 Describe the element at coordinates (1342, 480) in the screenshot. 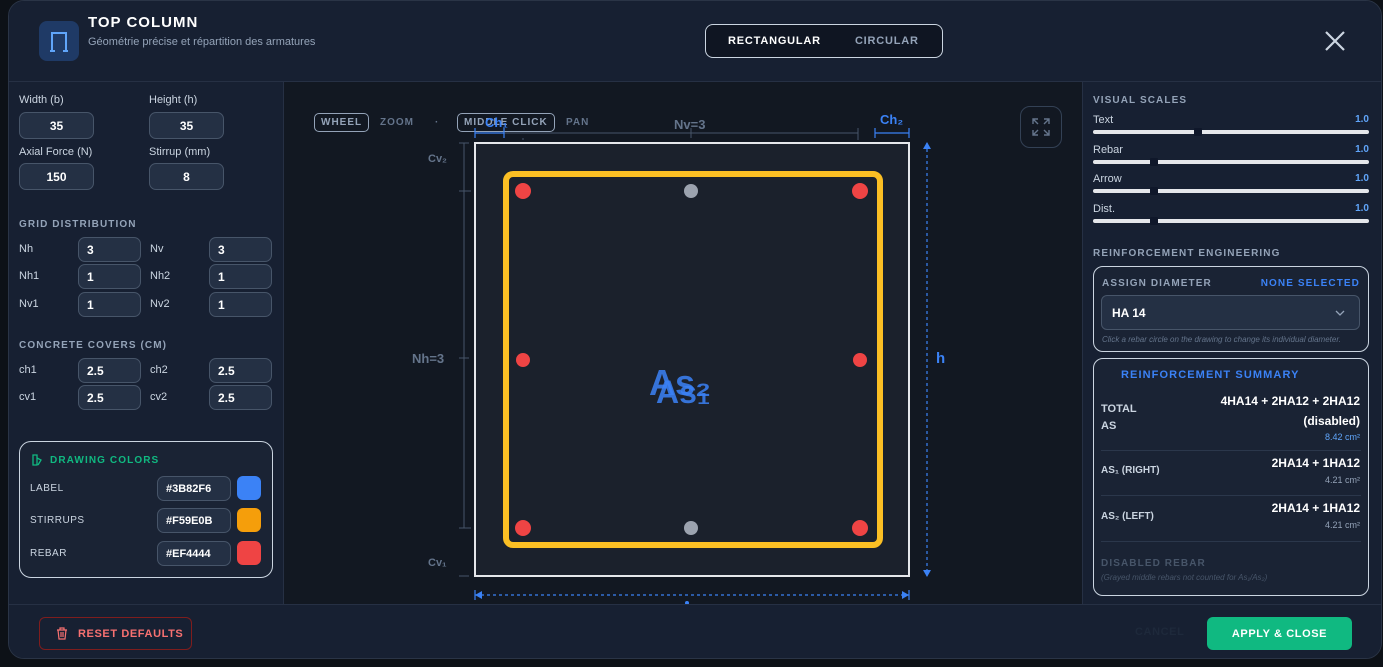

I see `as1-area: 4.21 cm²` at that location.